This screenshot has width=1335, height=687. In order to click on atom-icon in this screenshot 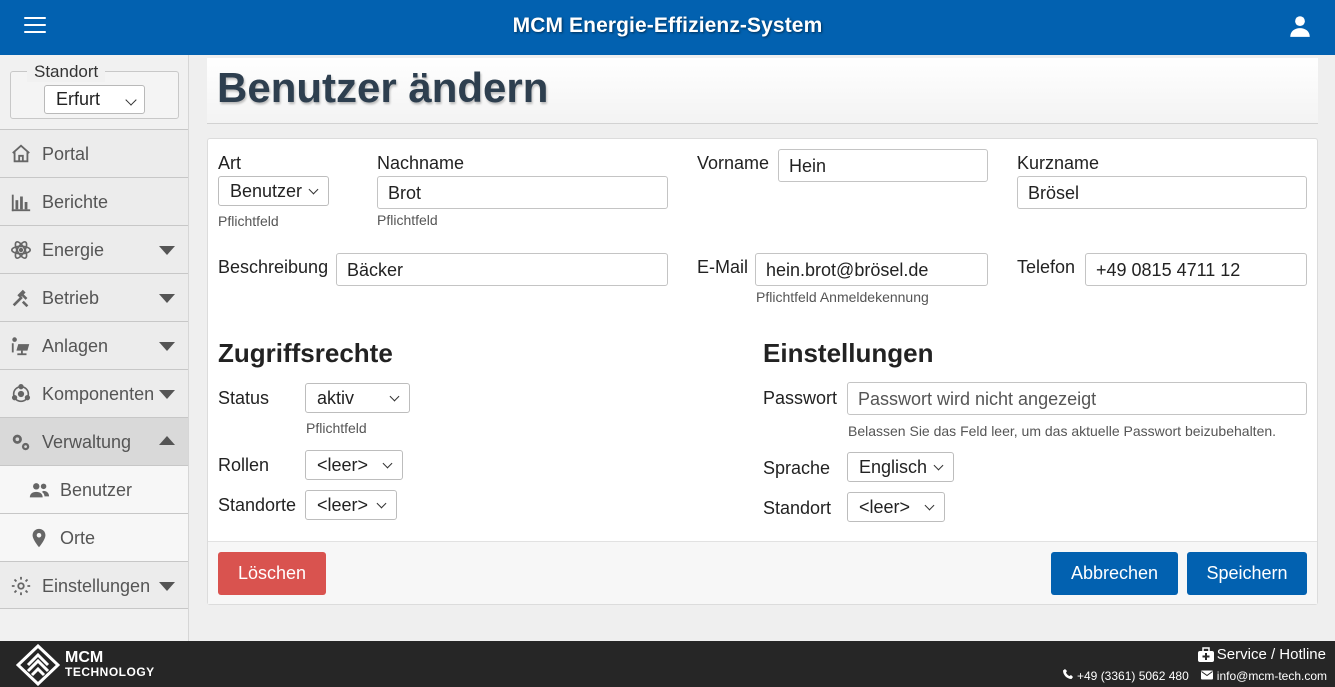, I will do `click(21, 250)`.